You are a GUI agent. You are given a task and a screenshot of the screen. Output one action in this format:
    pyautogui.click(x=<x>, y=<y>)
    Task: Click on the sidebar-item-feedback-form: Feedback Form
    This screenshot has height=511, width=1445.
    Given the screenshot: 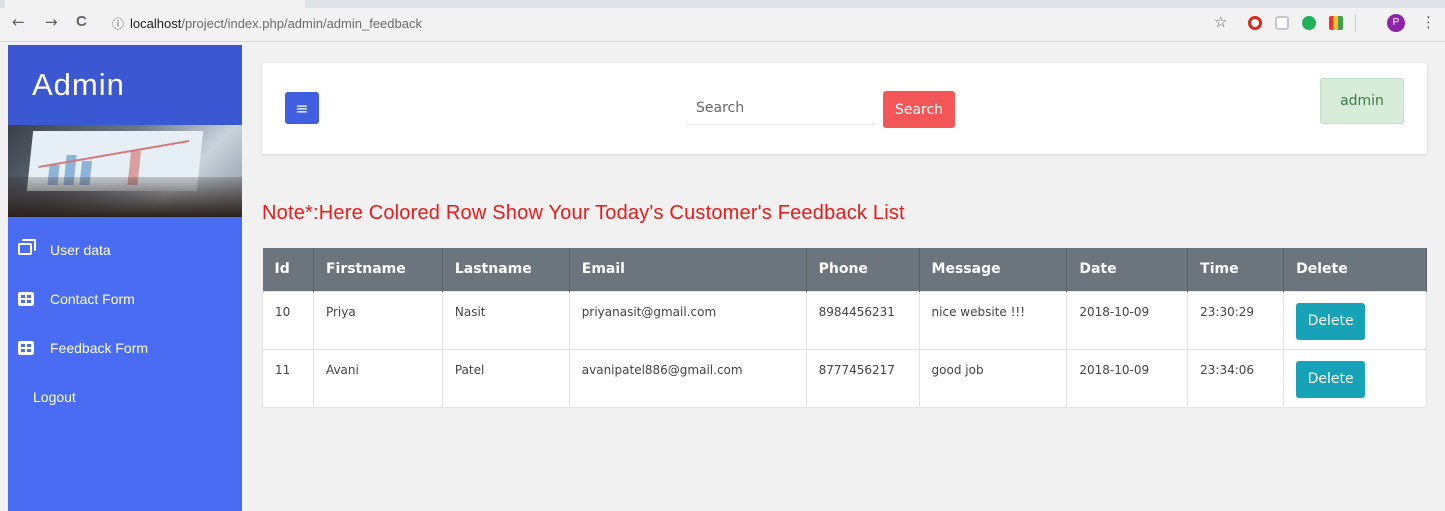 What is the action you would take?
    pyautogui.click(x=125, y=347)
    